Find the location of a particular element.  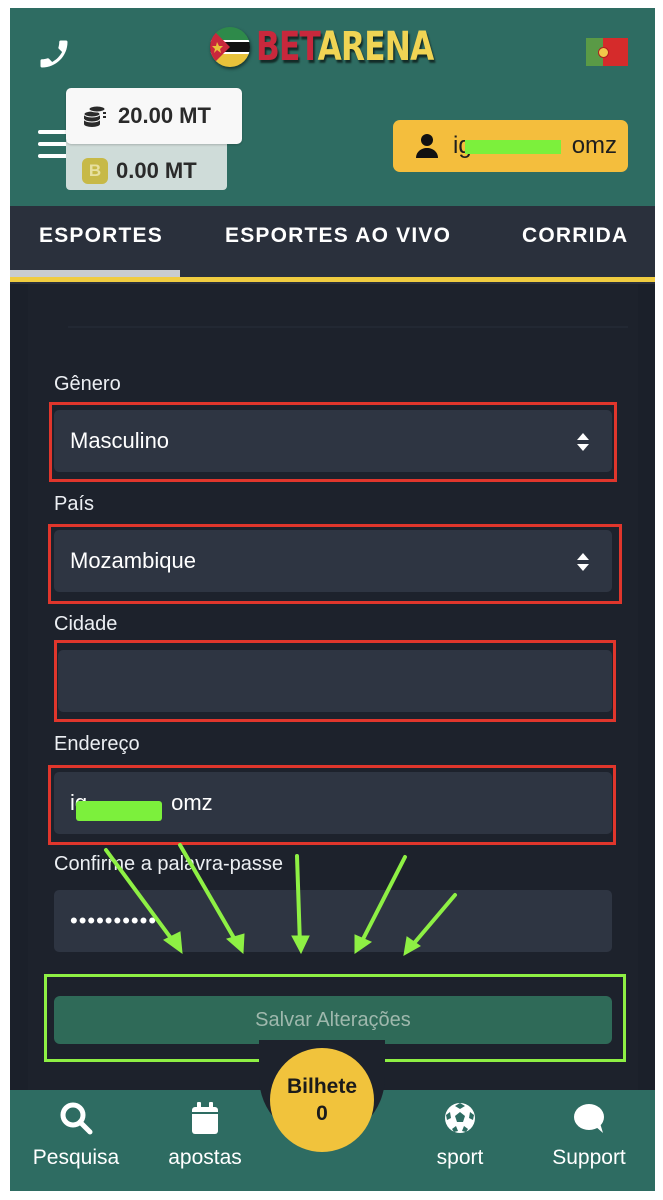

soccer-ball-icon is located at coordinates (460, 1118).